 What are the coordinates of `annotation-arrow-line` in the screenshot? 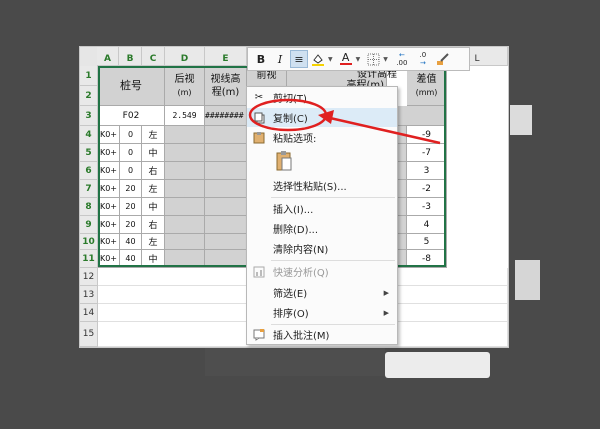 It's located at (385, 130).